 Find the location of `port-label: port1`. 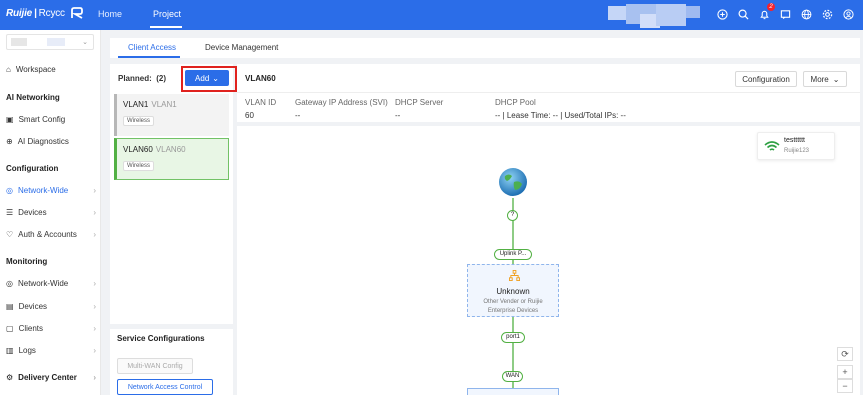

port-label: port1 is located at coordinates (513, 337).